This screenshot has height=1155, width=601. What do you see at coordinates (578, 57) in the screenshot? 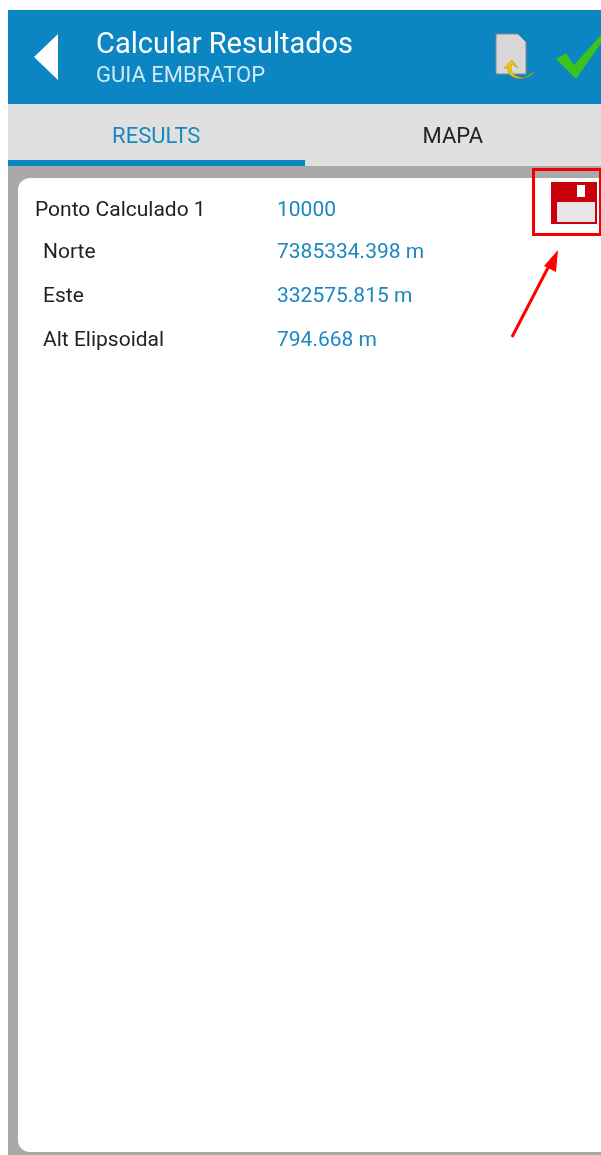
I see `checkmark-icon` at bounding box center [578, 57].